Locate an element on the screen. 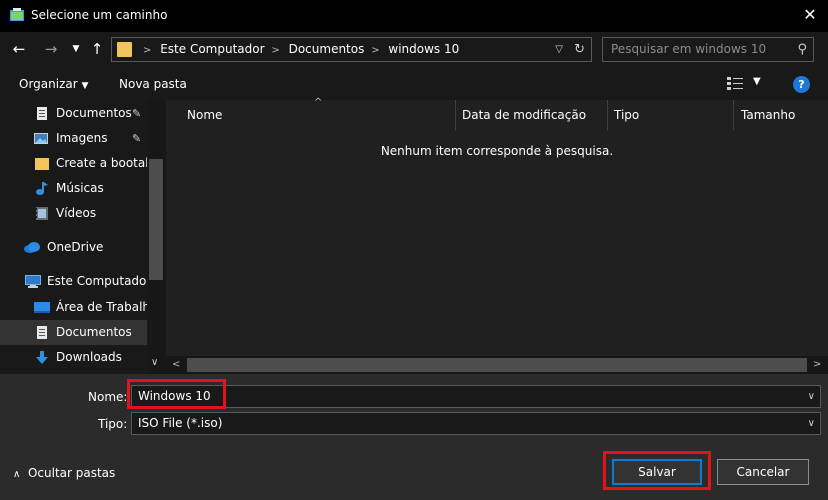  name-label: Nome: is located at coordinates (108, 397).